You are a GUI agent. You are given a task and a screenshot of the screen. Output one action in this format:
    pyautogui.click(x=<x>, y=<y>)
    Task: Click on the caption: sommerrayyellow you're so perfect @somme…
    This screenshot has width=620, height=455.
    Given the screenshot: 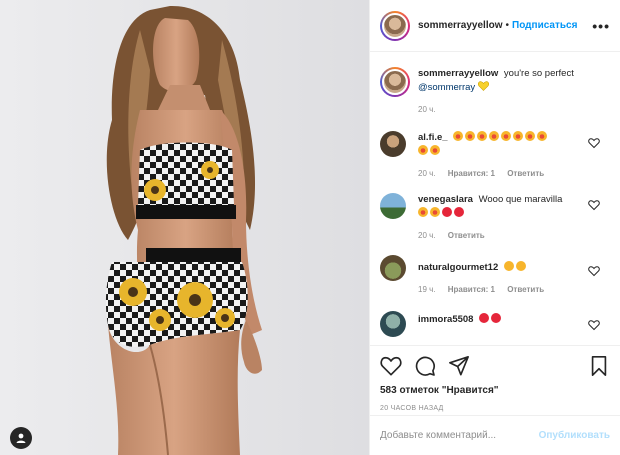 What is the action you would take?
    pyautogui.click(x=495, y=92)
    